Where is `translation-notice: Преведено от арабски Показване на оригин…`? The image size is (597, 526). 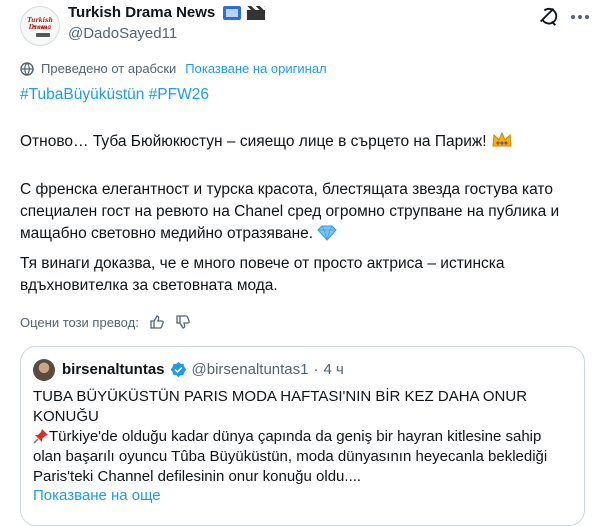
translation-notice: Преведено от арабски Показване на оригин… is located at coordinates (173, 68).